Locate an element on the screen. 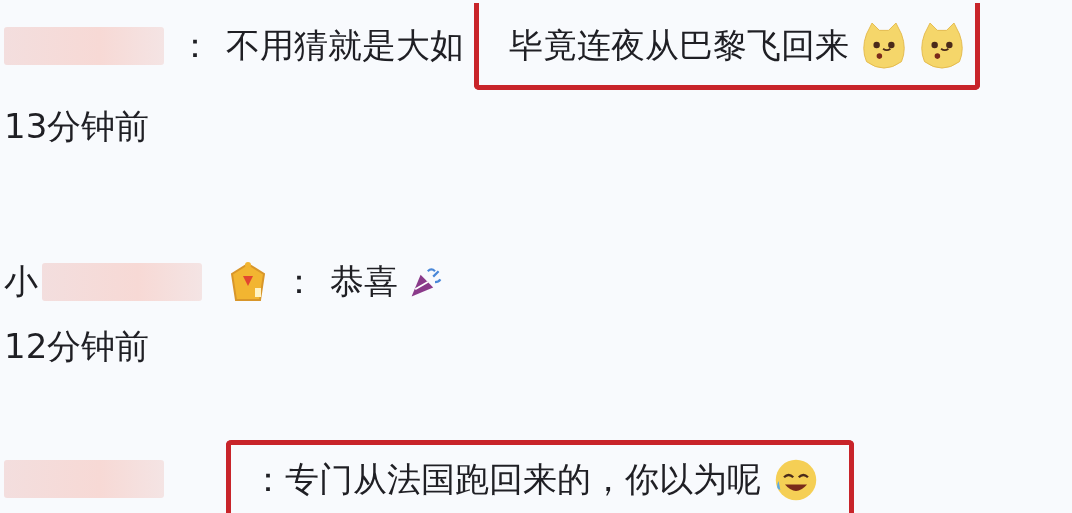 The height and width of the screenshot is (513, 1072). comment-time: 12分钟前 is located at coordinates (77, 346).